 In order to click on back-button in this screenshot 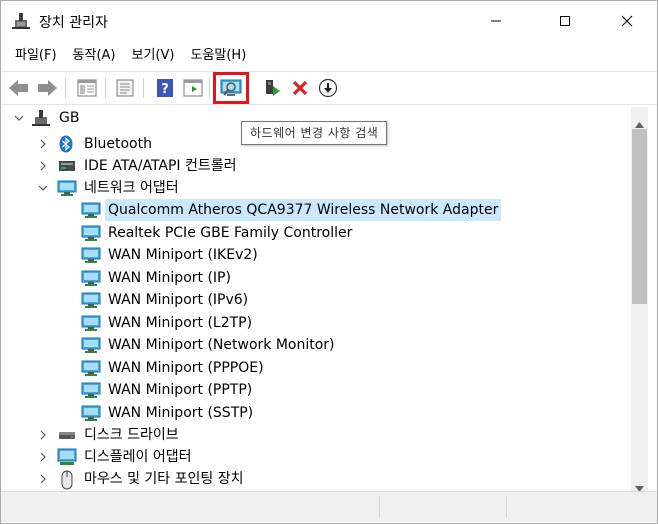, I will do `click(19, 88)`.